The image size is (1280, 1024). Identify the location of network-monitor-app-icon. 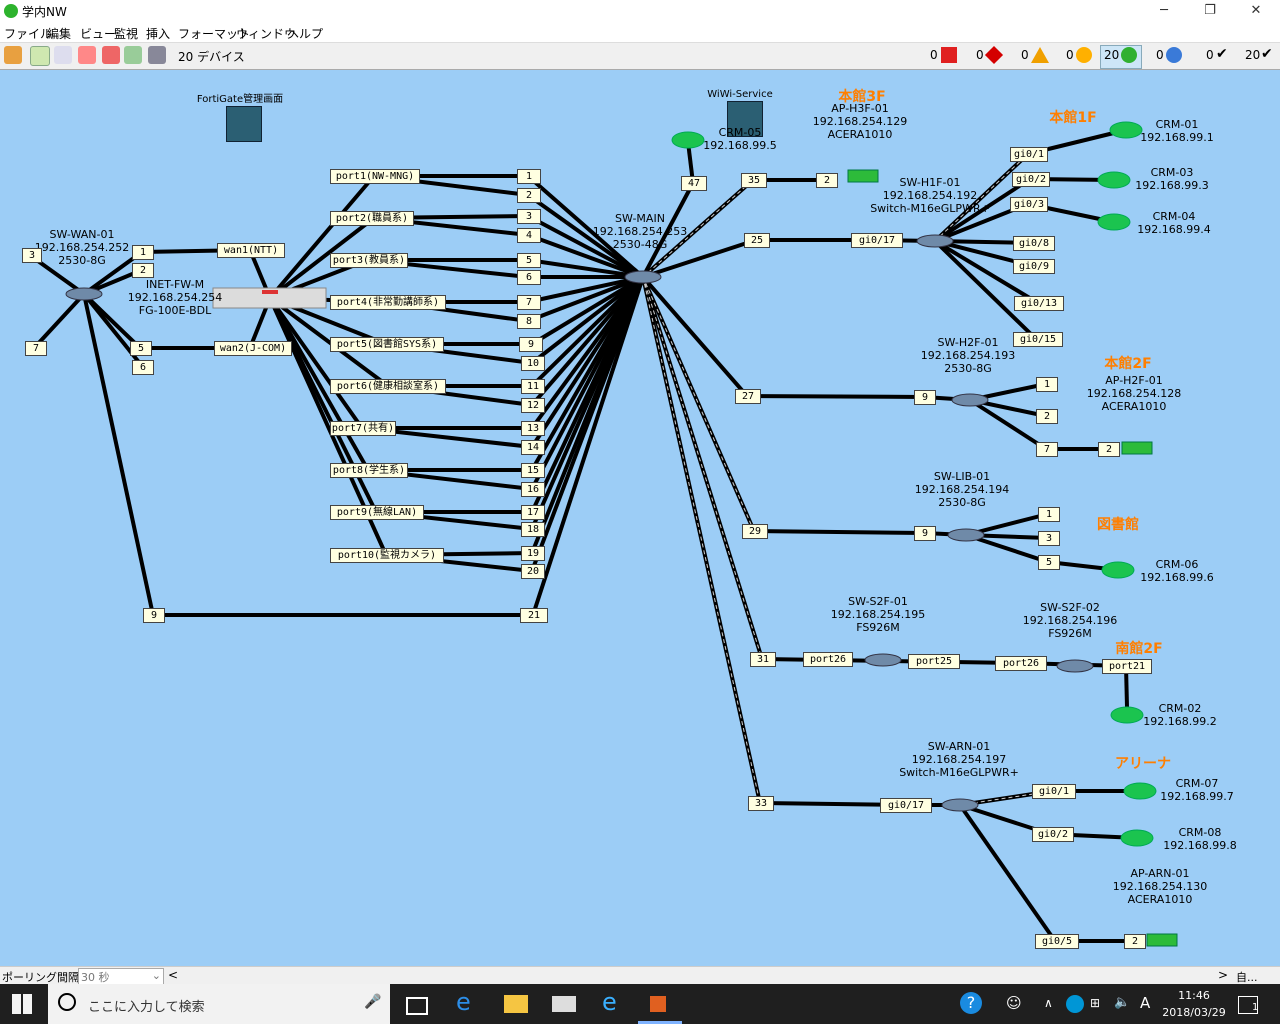
(658, 1004).